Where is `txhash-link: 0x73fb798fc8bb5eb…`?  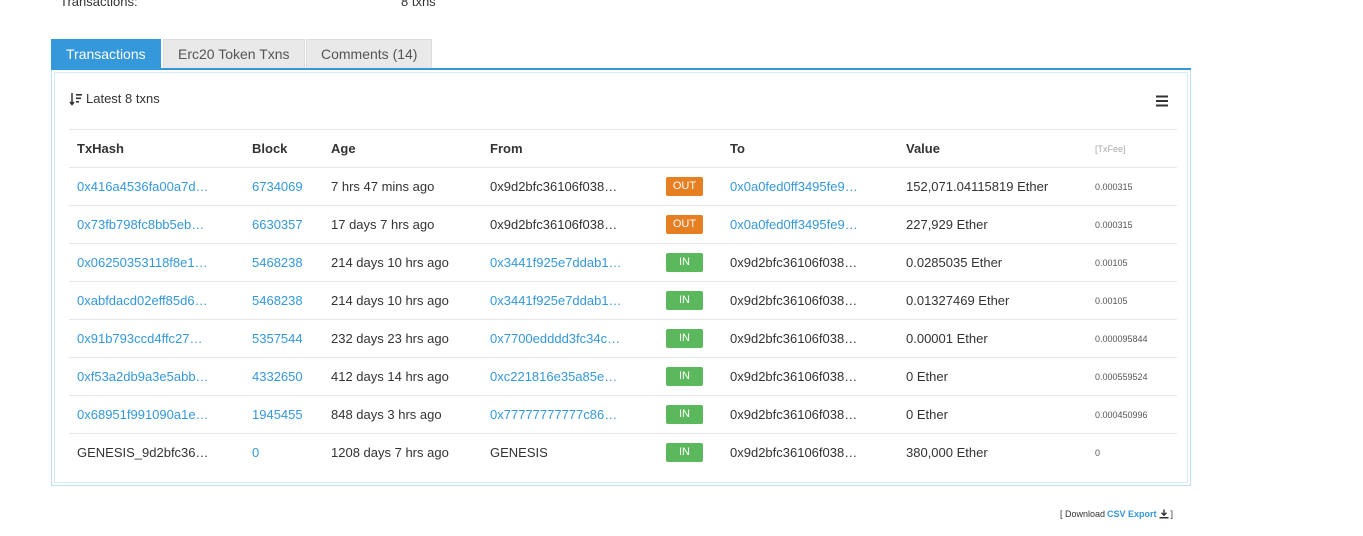
txhash-link: 0x73fb798fc8bb5eb… is located at coordinates (140, 224).